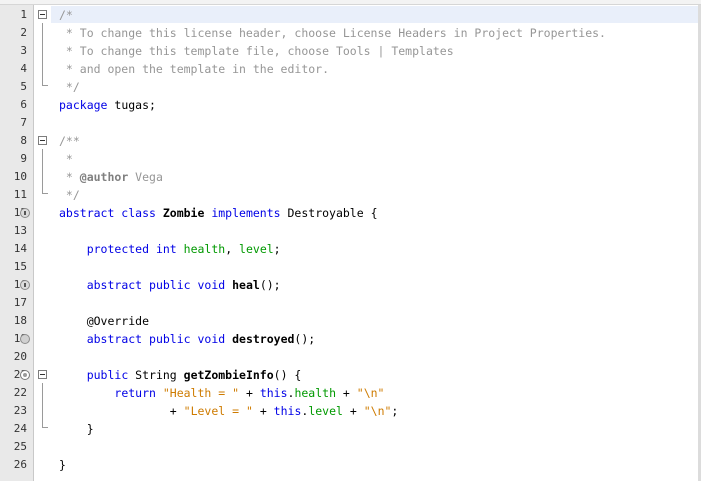 Image resolution: width=701 pixels, height=481 pixels. What do you see at coordinates (13, 15) in the screenshot?
I see `line-number: 1` at bounding box center [13, 15].